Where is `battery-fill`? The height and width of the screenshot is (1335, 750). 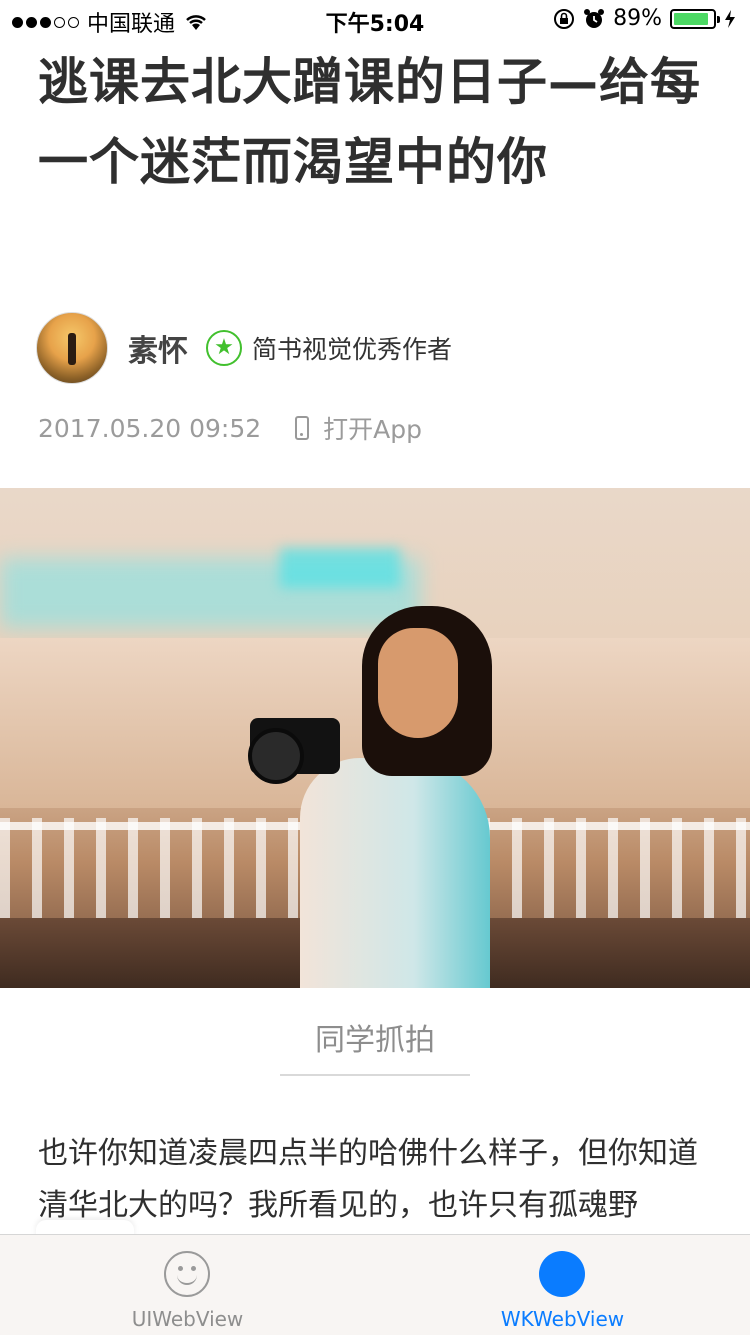
battery-fill is located at coordinates (691, 18).